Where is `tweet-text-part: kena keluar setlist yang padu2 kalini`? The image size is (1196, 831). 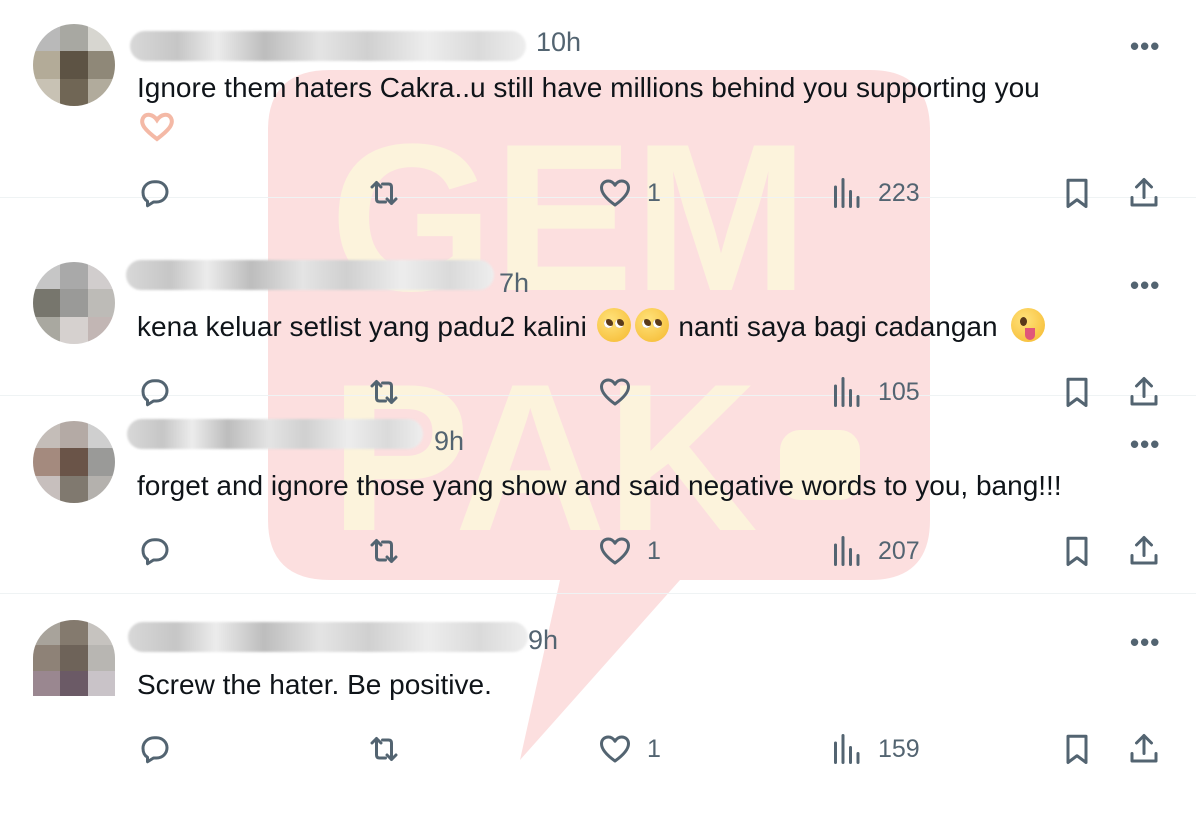 tweet-text-part: kena keluar setlist yang padu2 kalini is located at coordinates (362, 326).